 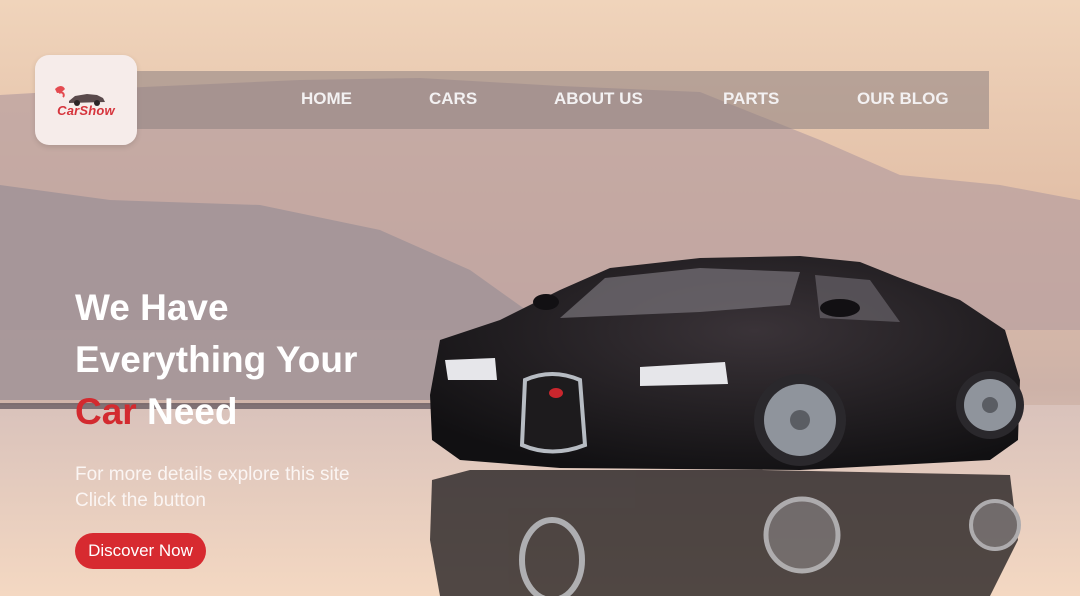 I want to click on headline-accent: Car, so click(x=106, y=411).